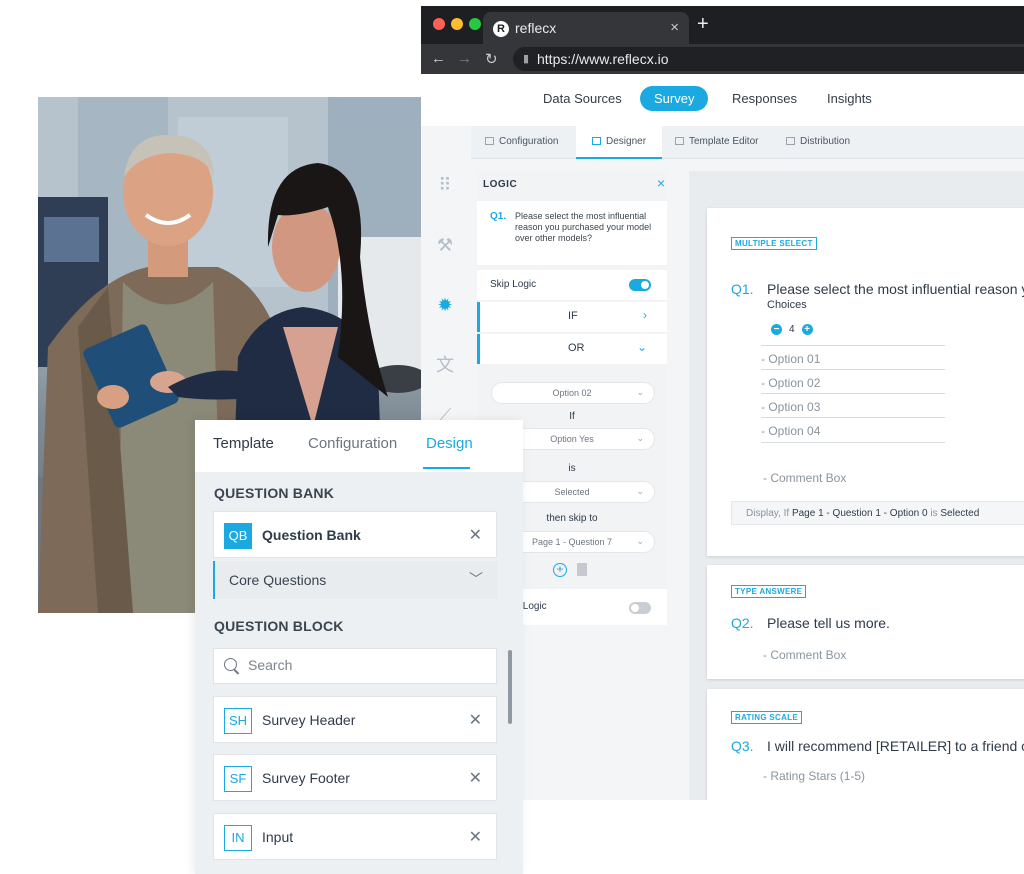 This screenshot has width=1024, height=874. What do you see at coordinates (586, 28) in the screenshot?
I see `browser-tab: R reflecx ×` at bounding box center [586, 28].